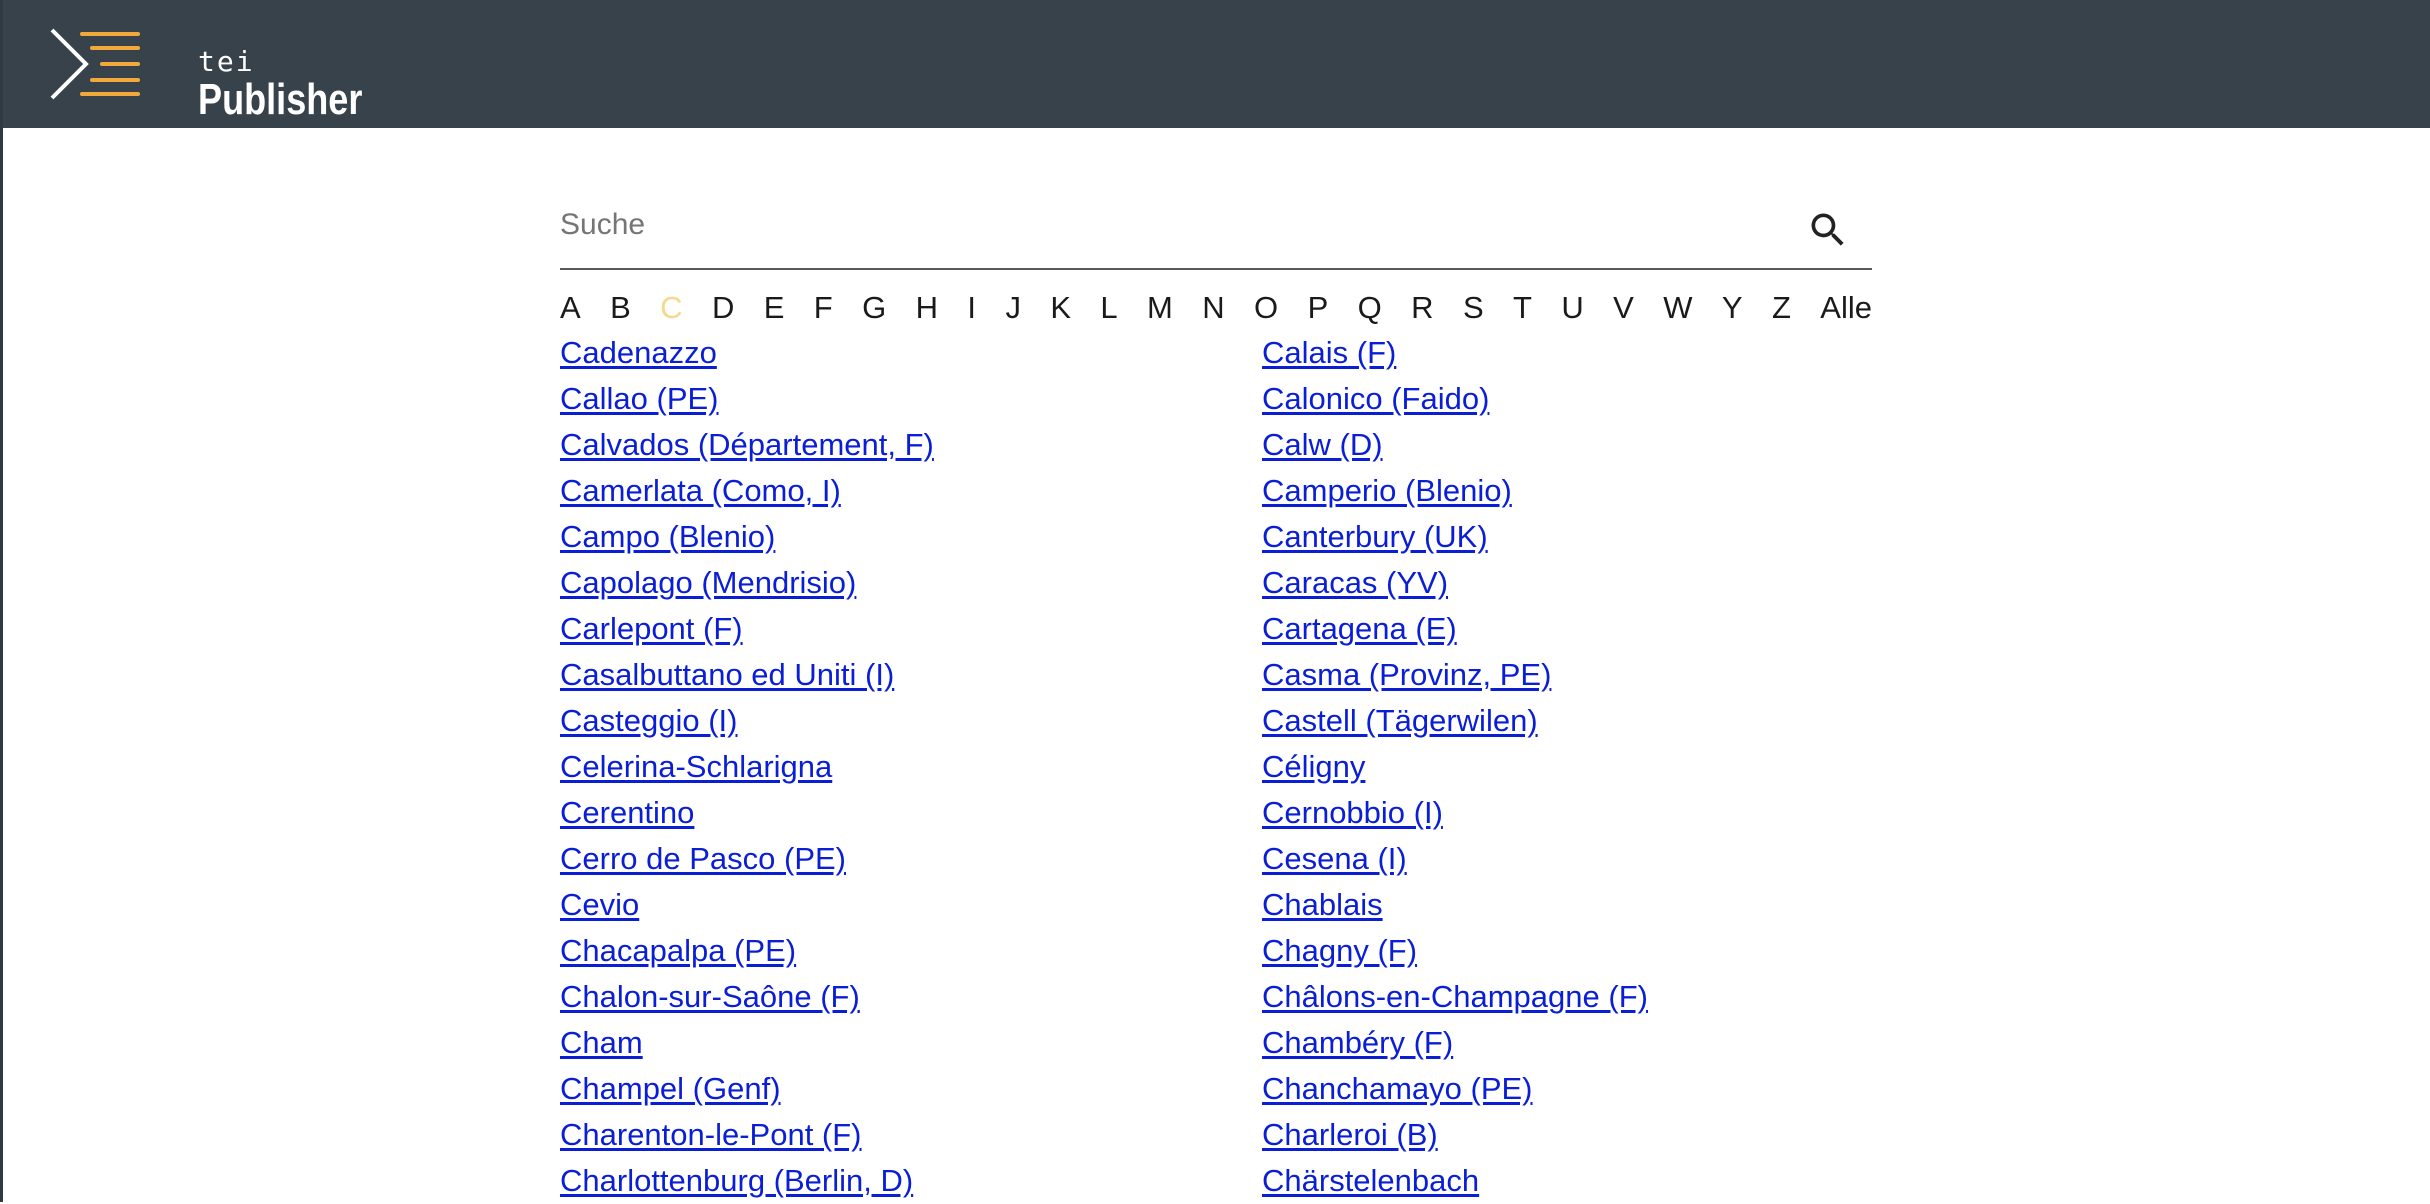 This screenshot has width=2430, height=1204. What do you see at coordinates (774, 308) in the screenshot?
I see `letter-filter-e: E` at bounding box center [774, 308].